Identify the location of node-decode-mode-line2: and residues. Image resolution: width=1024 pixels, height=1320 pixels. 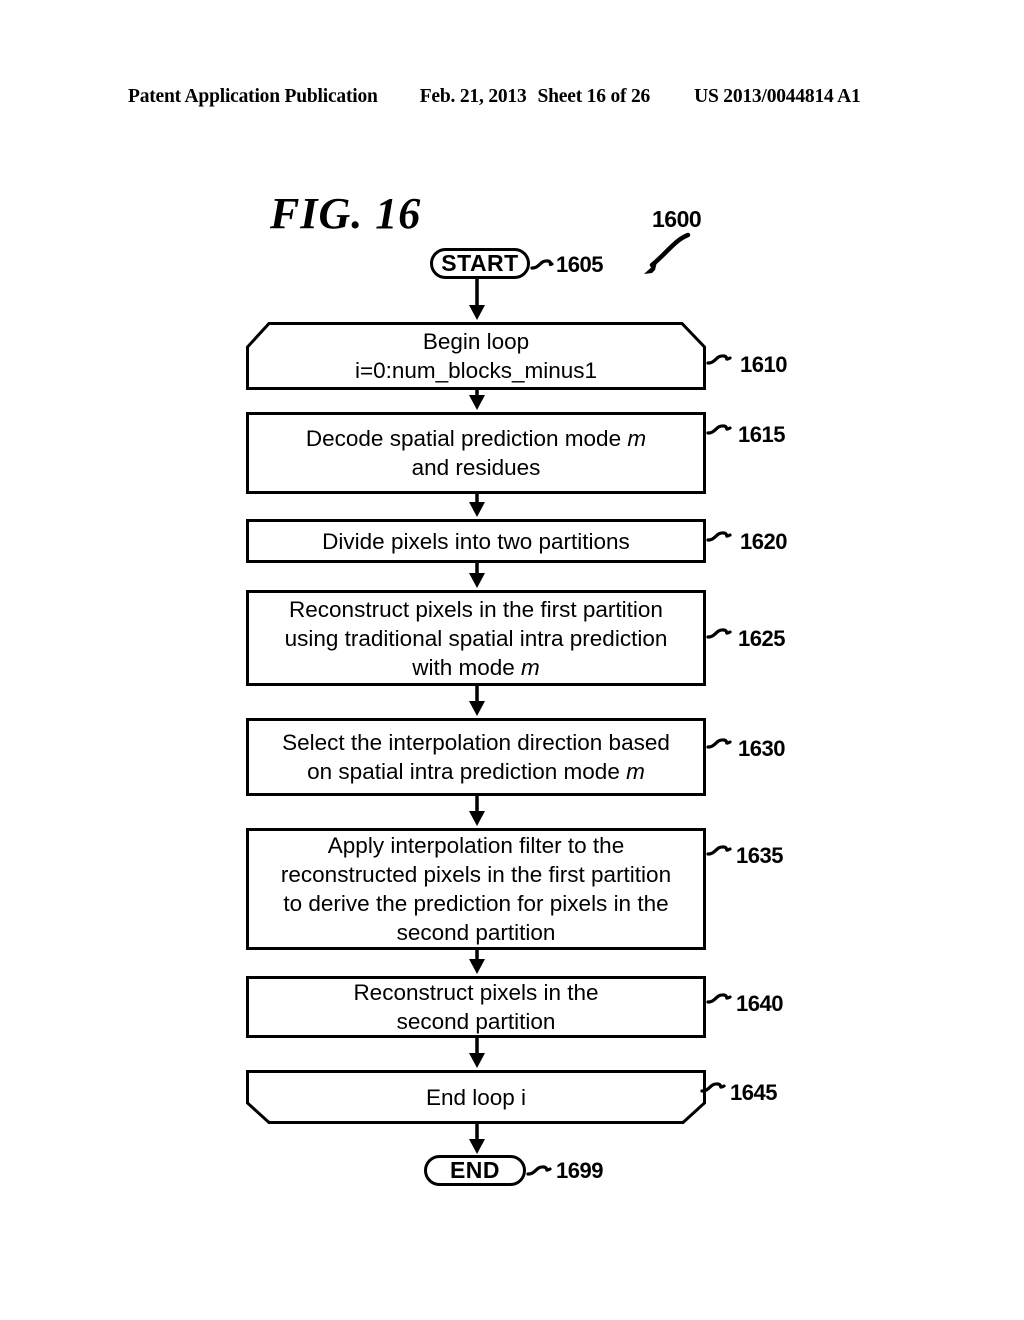
(476, 467).